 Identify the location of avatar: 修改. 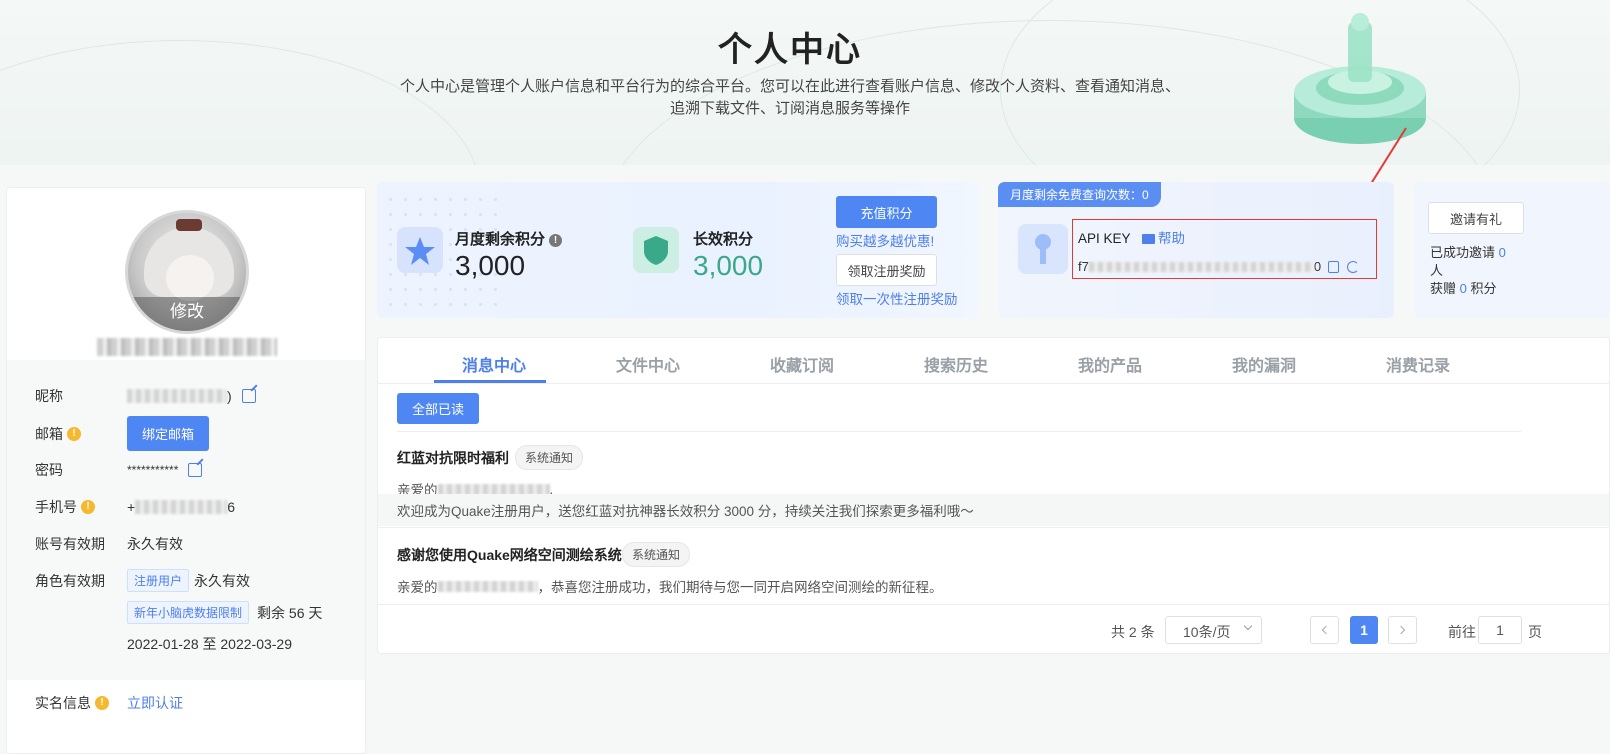
(187, 272).